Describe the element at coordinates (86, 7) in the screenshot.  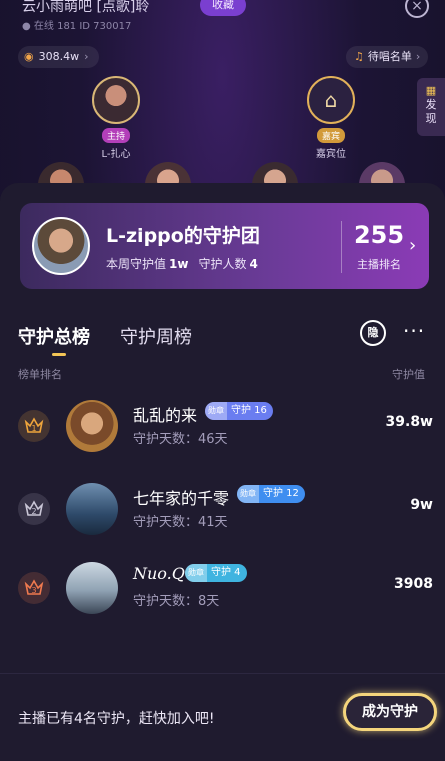
I see `room-title: 云小雨萌吧 [点歌]聆` at that location.